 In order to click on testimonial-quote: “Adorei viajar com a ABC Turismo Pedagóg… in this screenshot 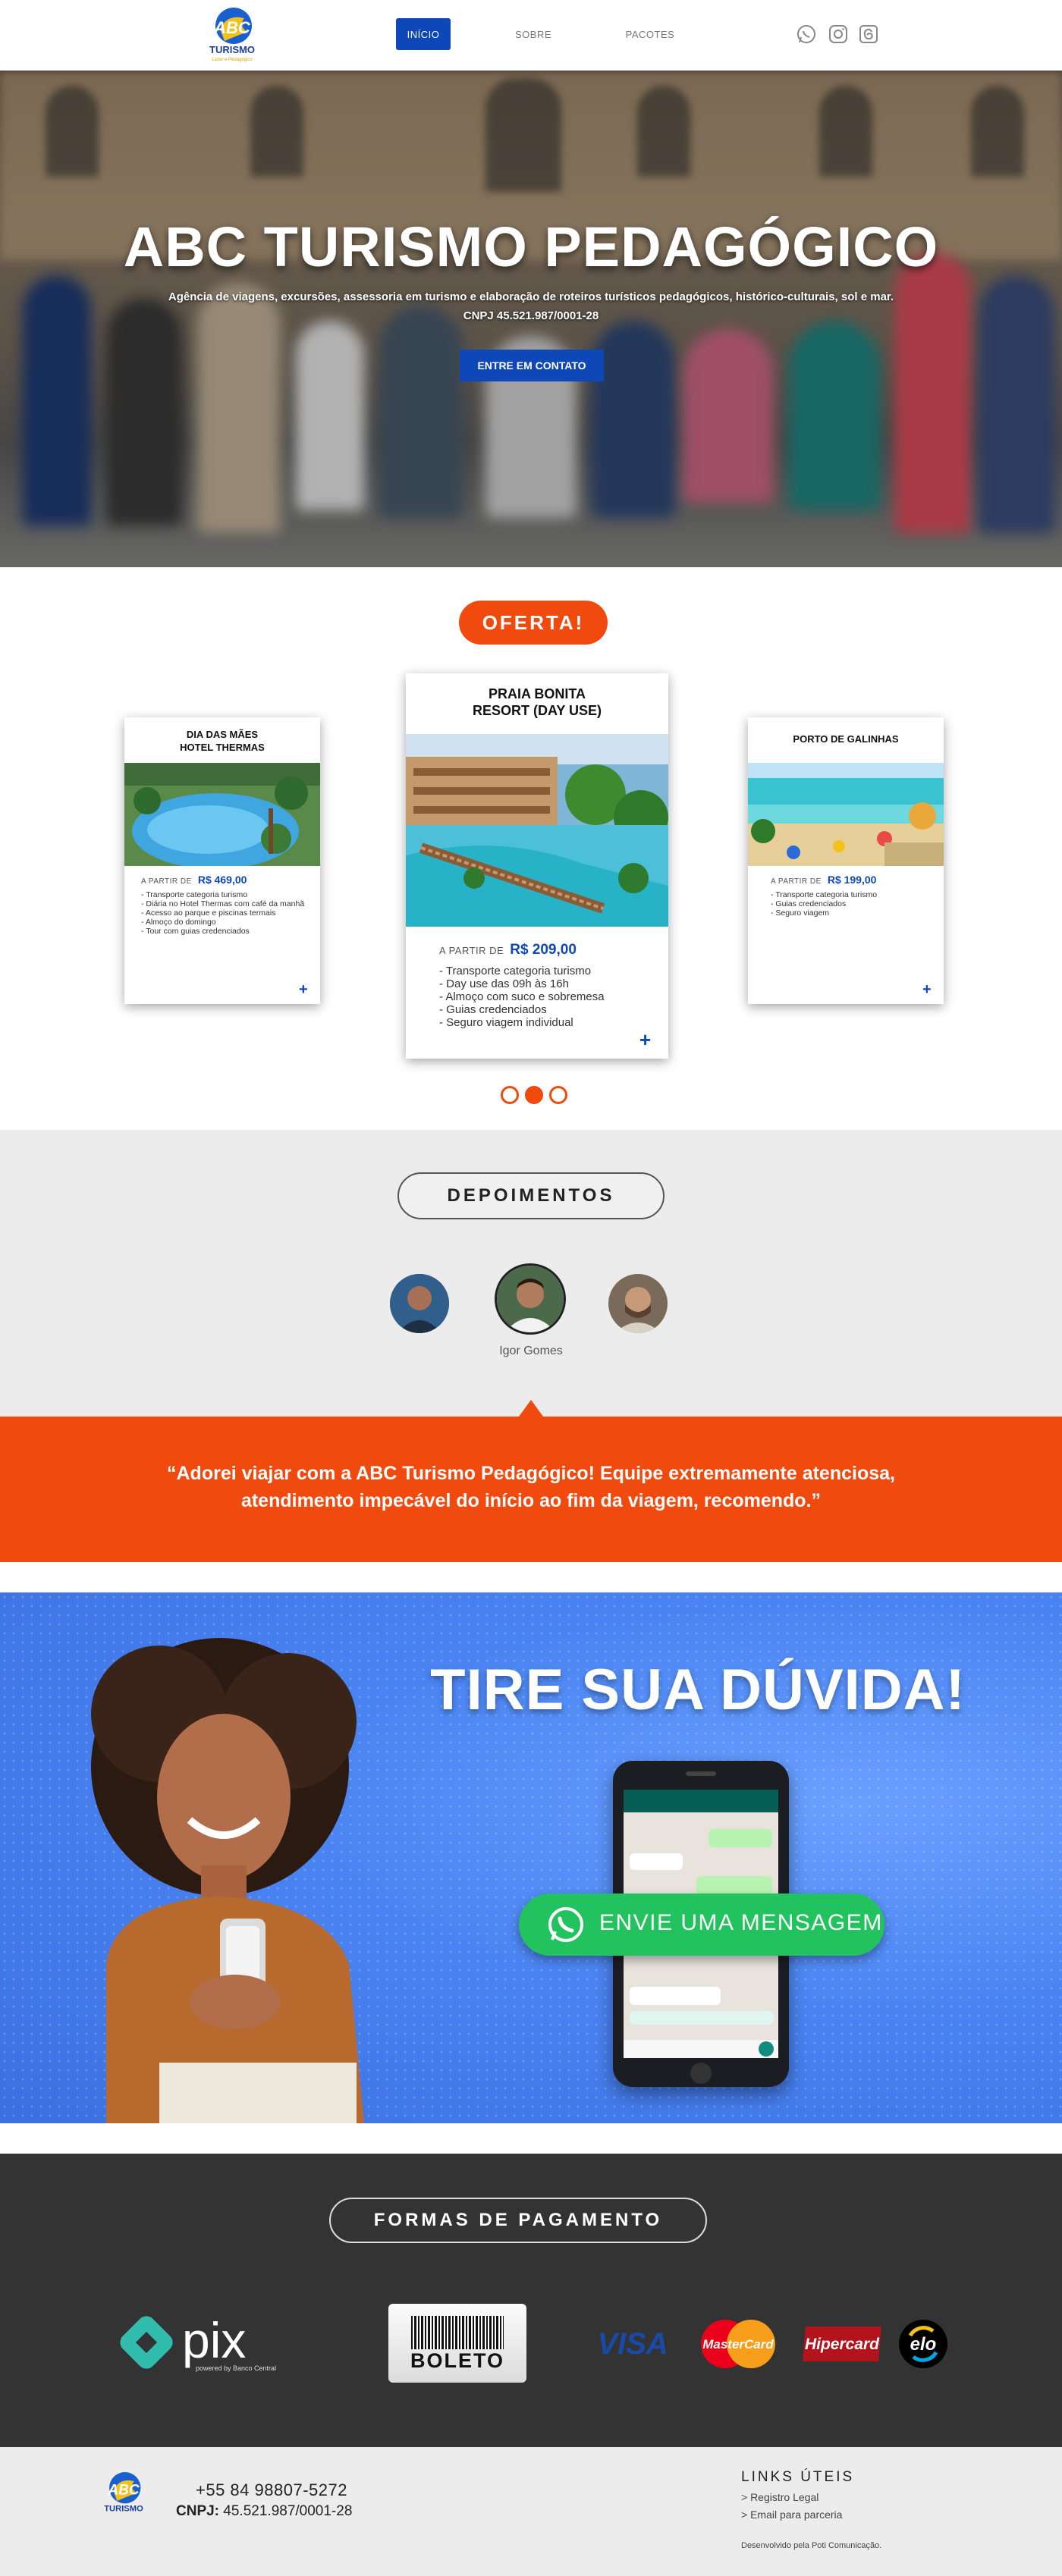, I will do `click(531, 1487)`.